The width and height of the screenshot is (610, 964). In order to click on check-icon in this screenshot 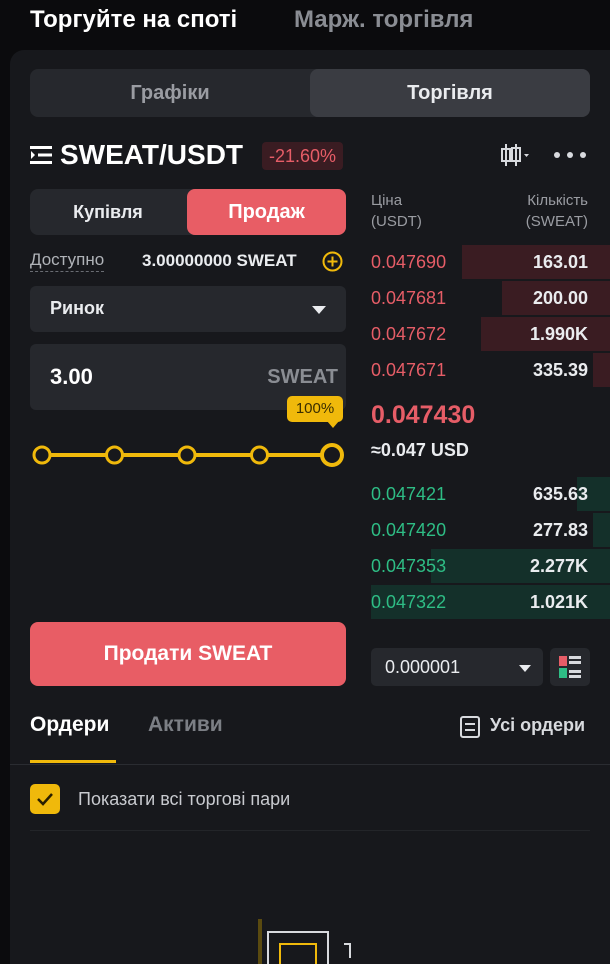, I will do `click(45, 799)`.